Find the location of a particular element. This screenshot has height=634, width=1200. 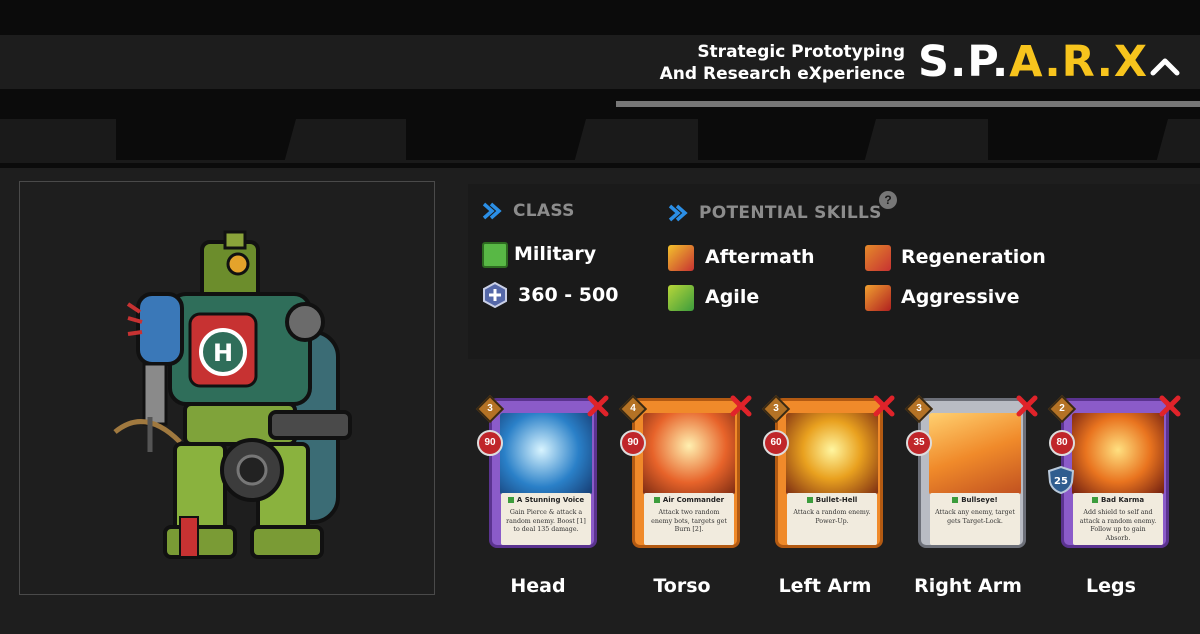

skill-name: Aggressive is located at coordinates (960, 297).